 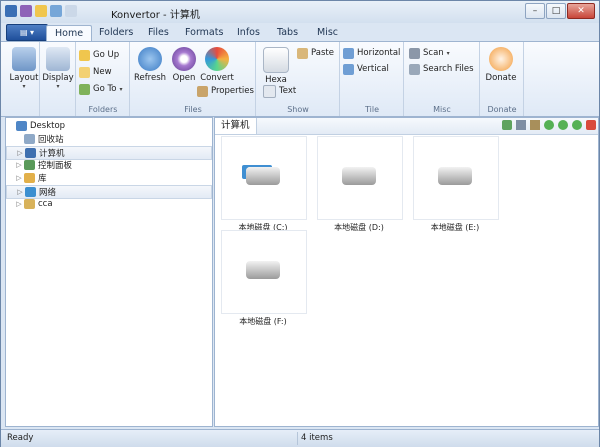 I want to click on display-icon, so click(x=58, y=59).